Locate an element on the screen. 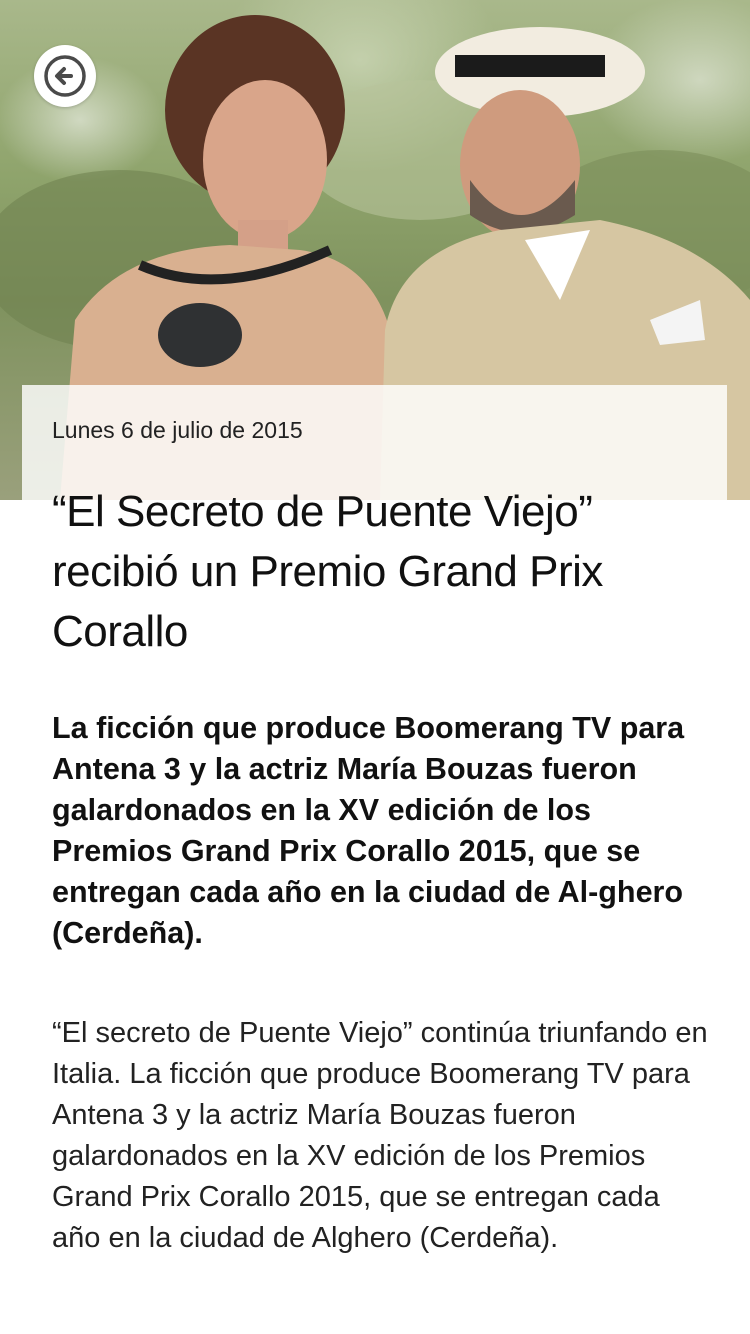  arrow-left-icon is located at coordinates (65, 76).